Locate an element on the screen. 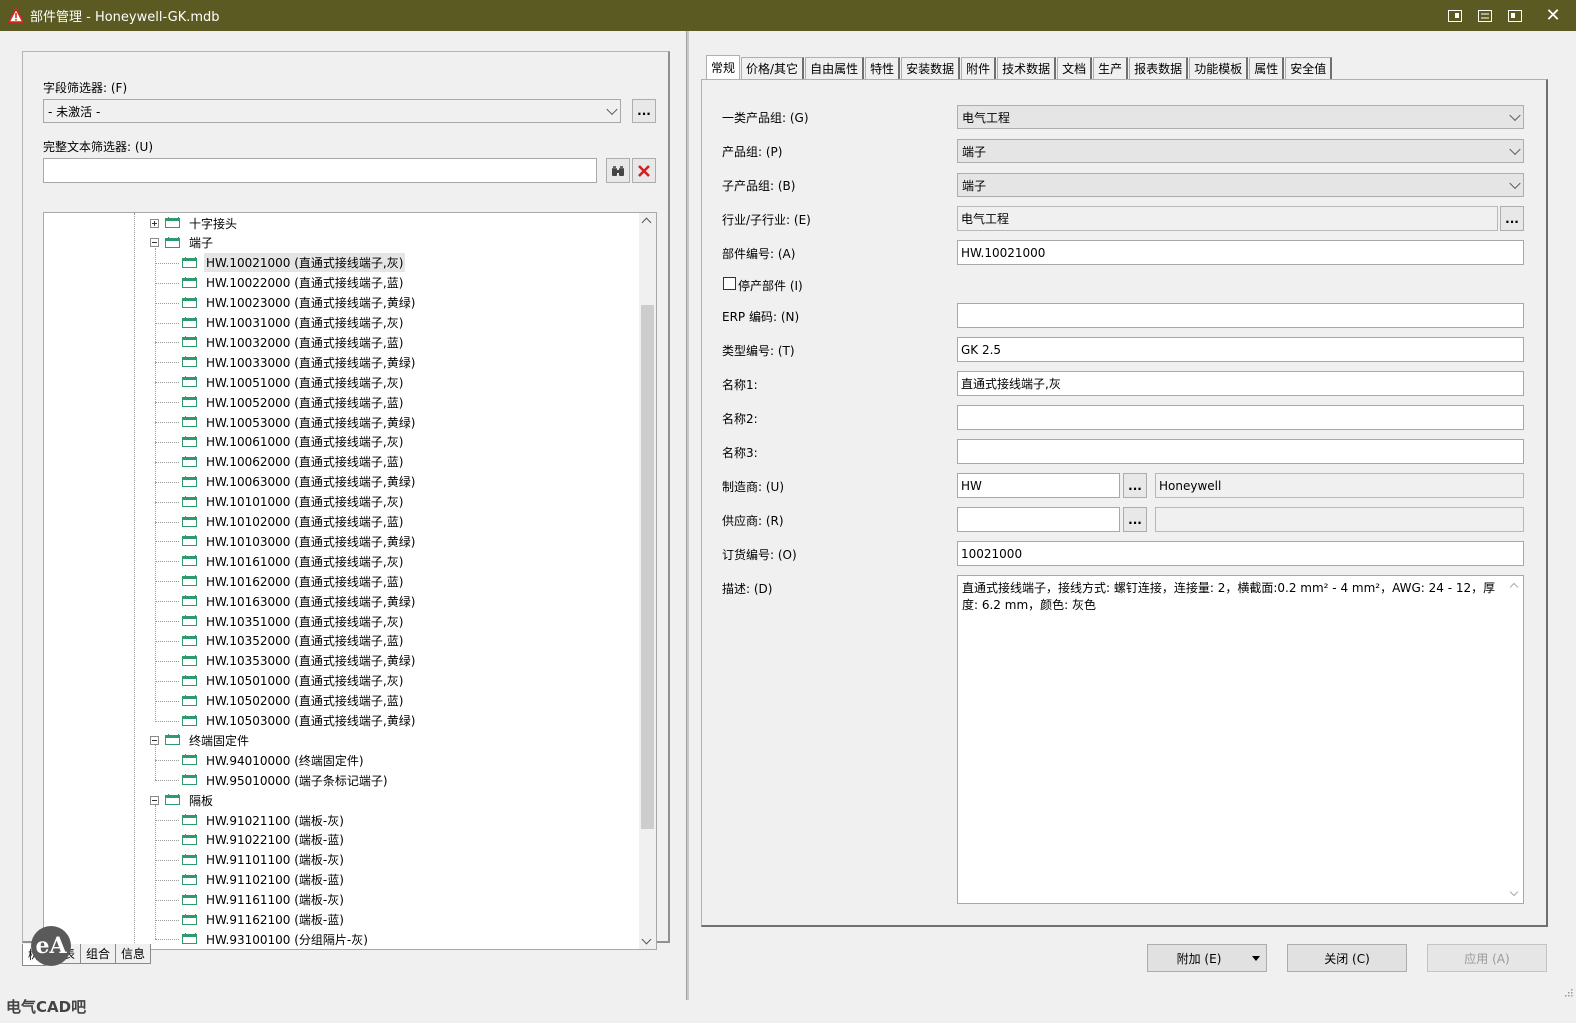 The width and height of the screenshot is (1576, 1023). tree-item: HW.10101000 (直通式接线端子,灰) is located at coordinates (293, 502).